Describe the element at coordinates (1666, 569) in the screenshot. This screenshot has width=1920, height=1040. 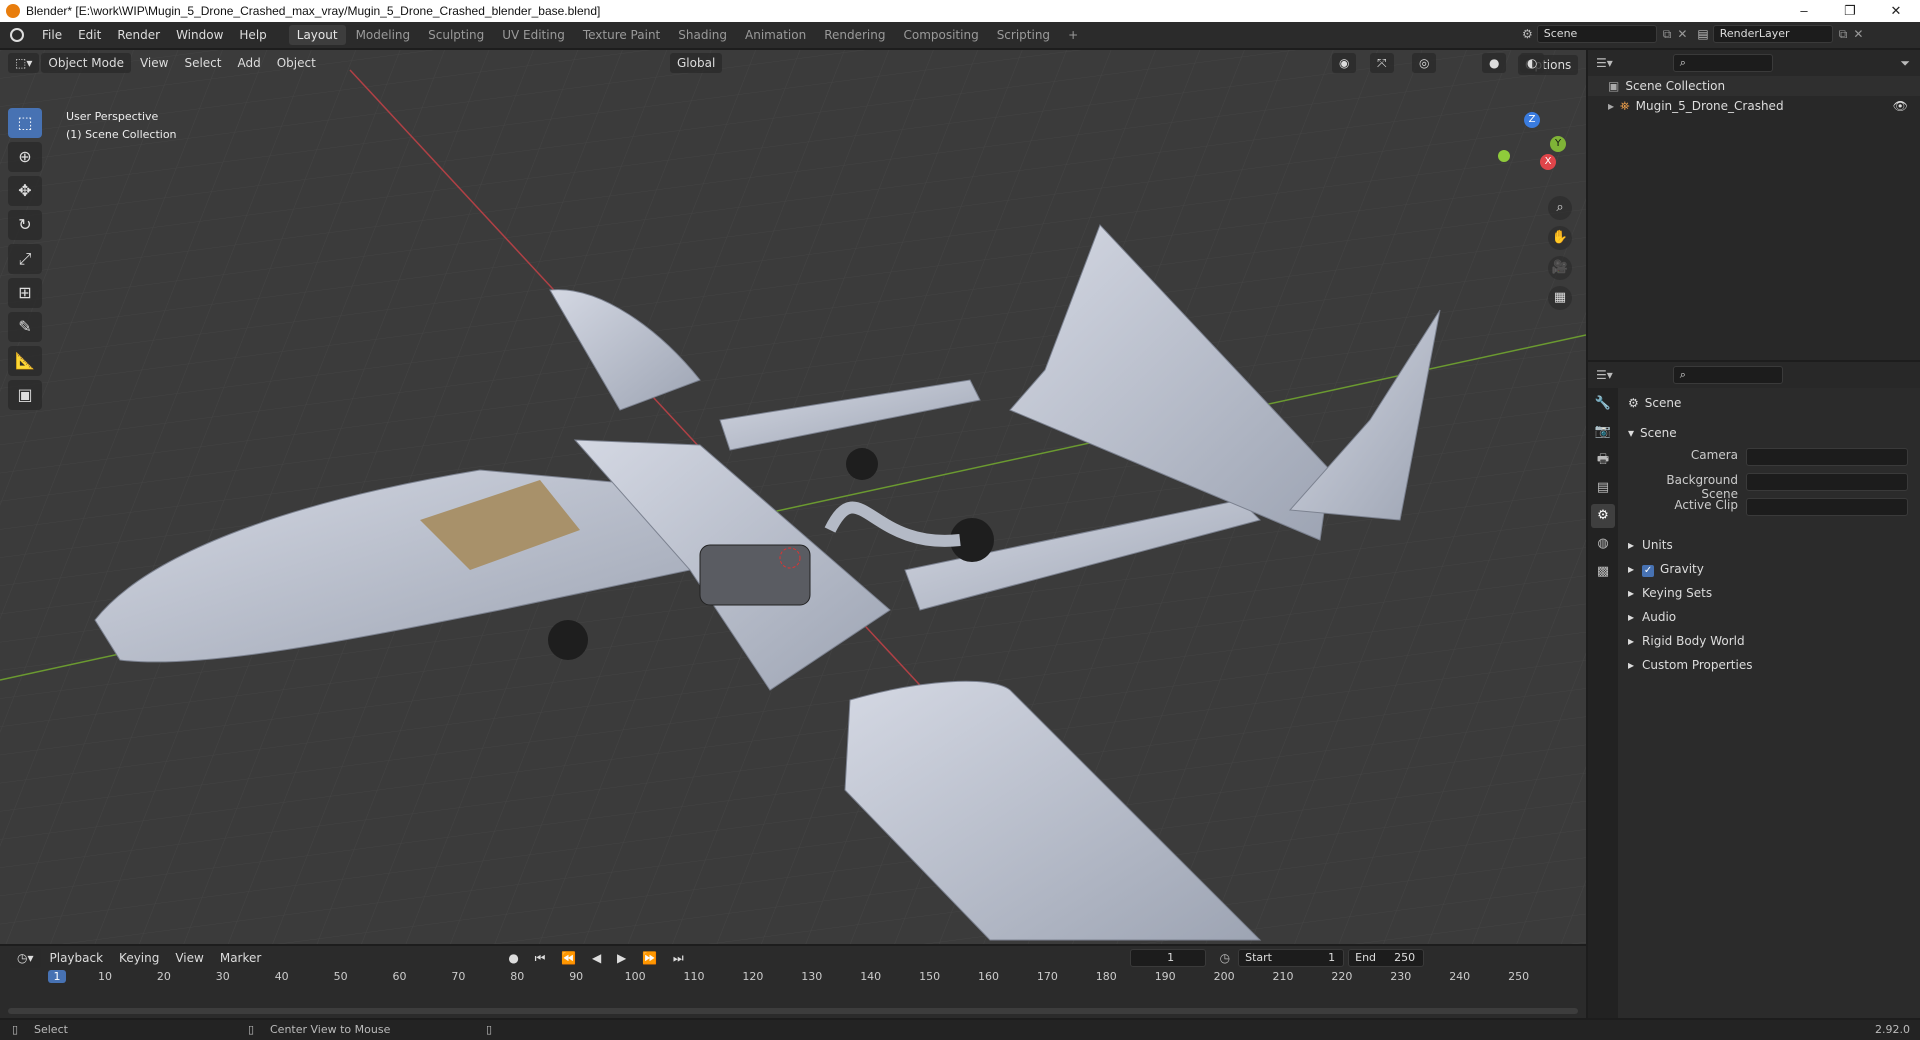
I see `subpanel-gravity: ▸ ✓ Gravity` at that location.